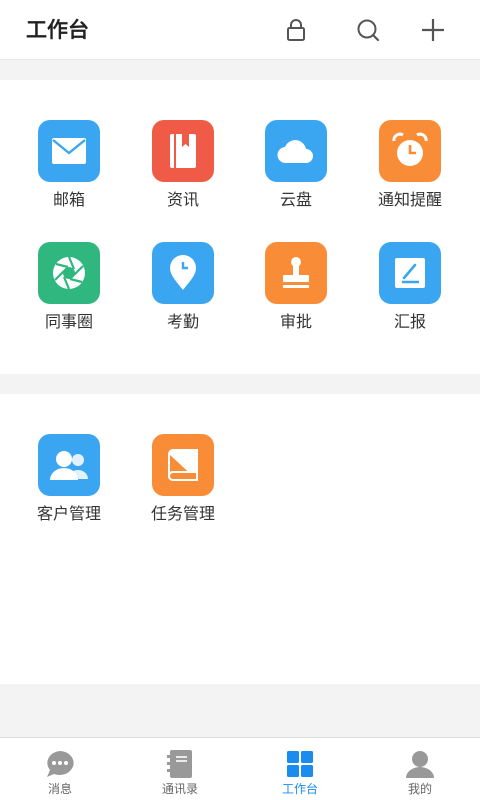 This screenshot has height=800, width=480. I want to click on app-colleague-circle: 同事圈, so click(69, 287).